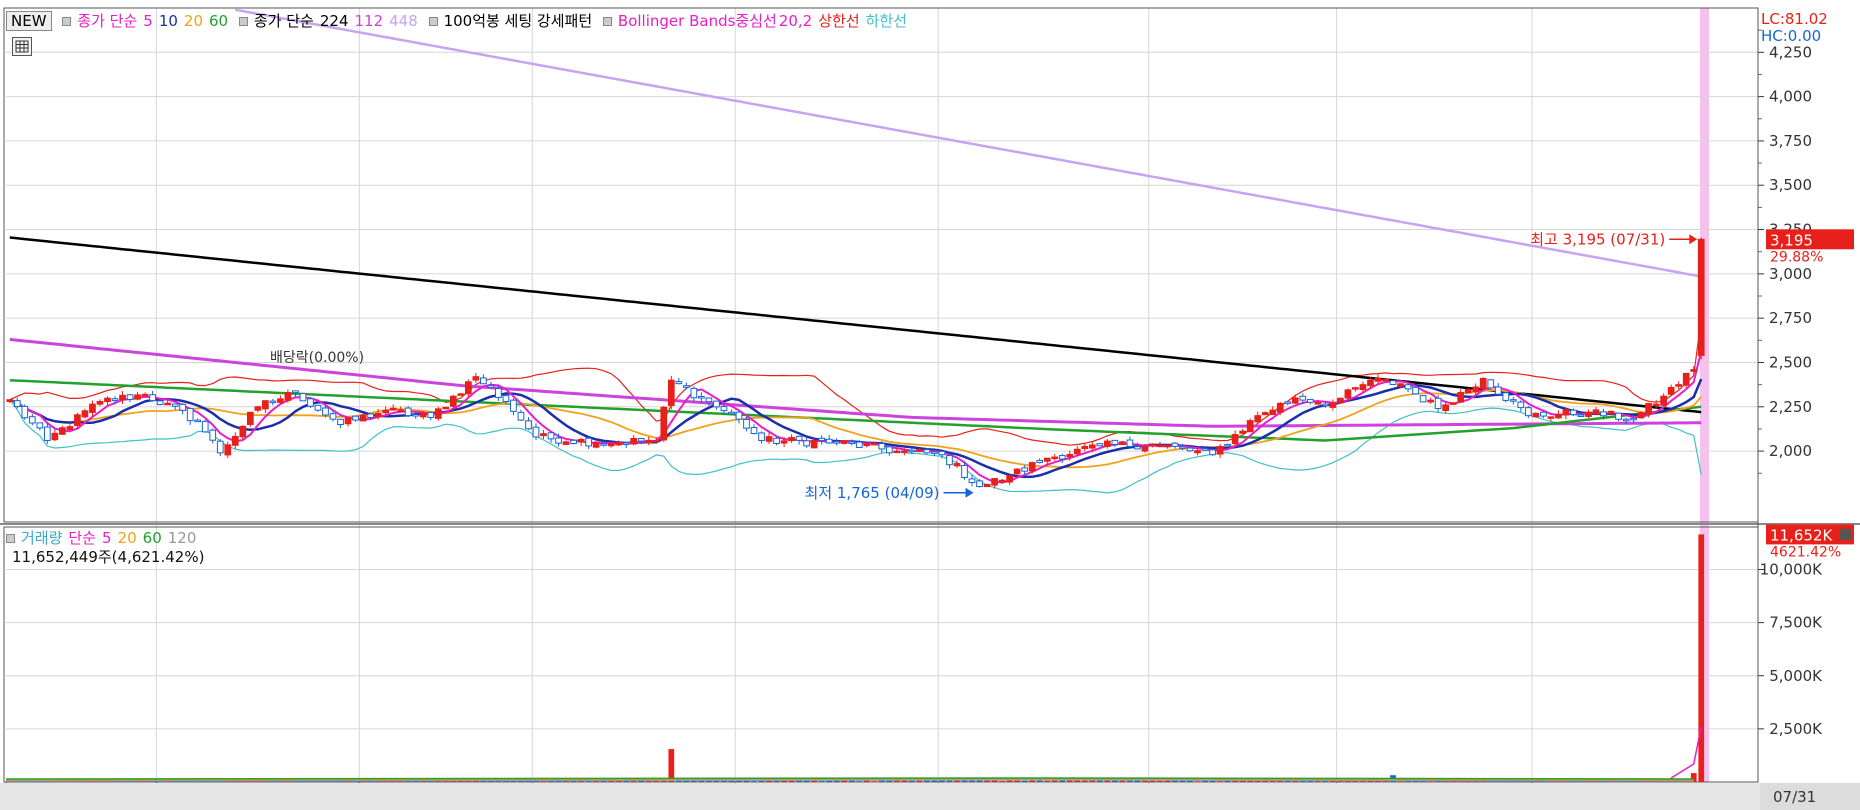  I want to click on new-button: NEW, so click(29, 21).